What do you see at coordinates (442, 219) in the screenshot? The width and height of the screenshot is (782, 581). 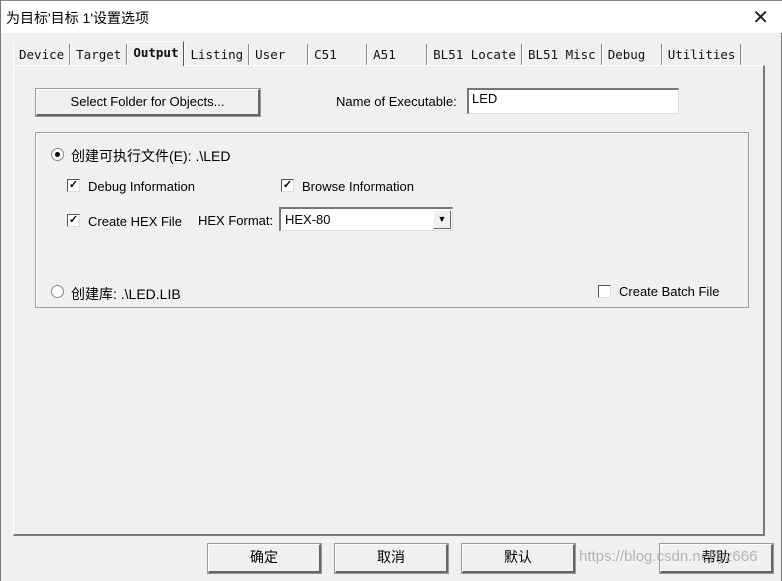 I see `chevron-down-icon: ▼` at bounding box center [442, 219].